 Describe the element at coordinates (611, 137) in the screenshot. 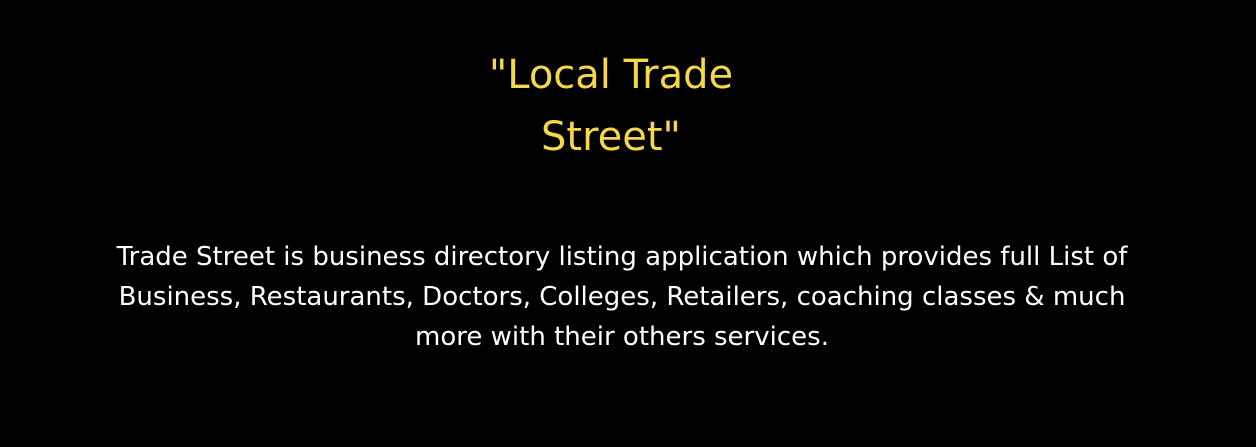

I see `banner-title-line-2: Street"` at that location.